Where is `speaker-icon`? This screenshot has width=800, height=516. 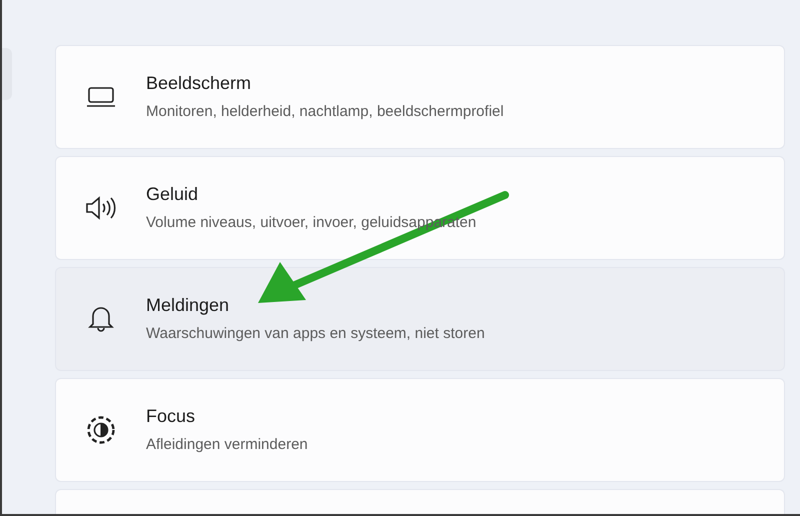
speaker-icon is located at coordinates (101, 208).